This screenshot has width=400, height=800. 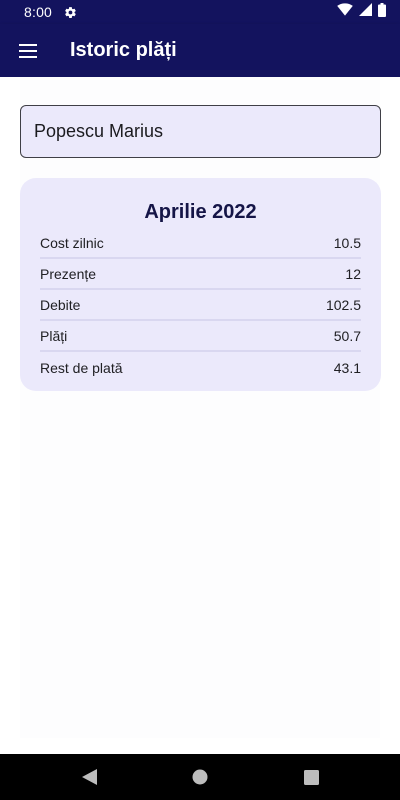 I want to click on row-value: 10.5, so click(x=347, y=242).